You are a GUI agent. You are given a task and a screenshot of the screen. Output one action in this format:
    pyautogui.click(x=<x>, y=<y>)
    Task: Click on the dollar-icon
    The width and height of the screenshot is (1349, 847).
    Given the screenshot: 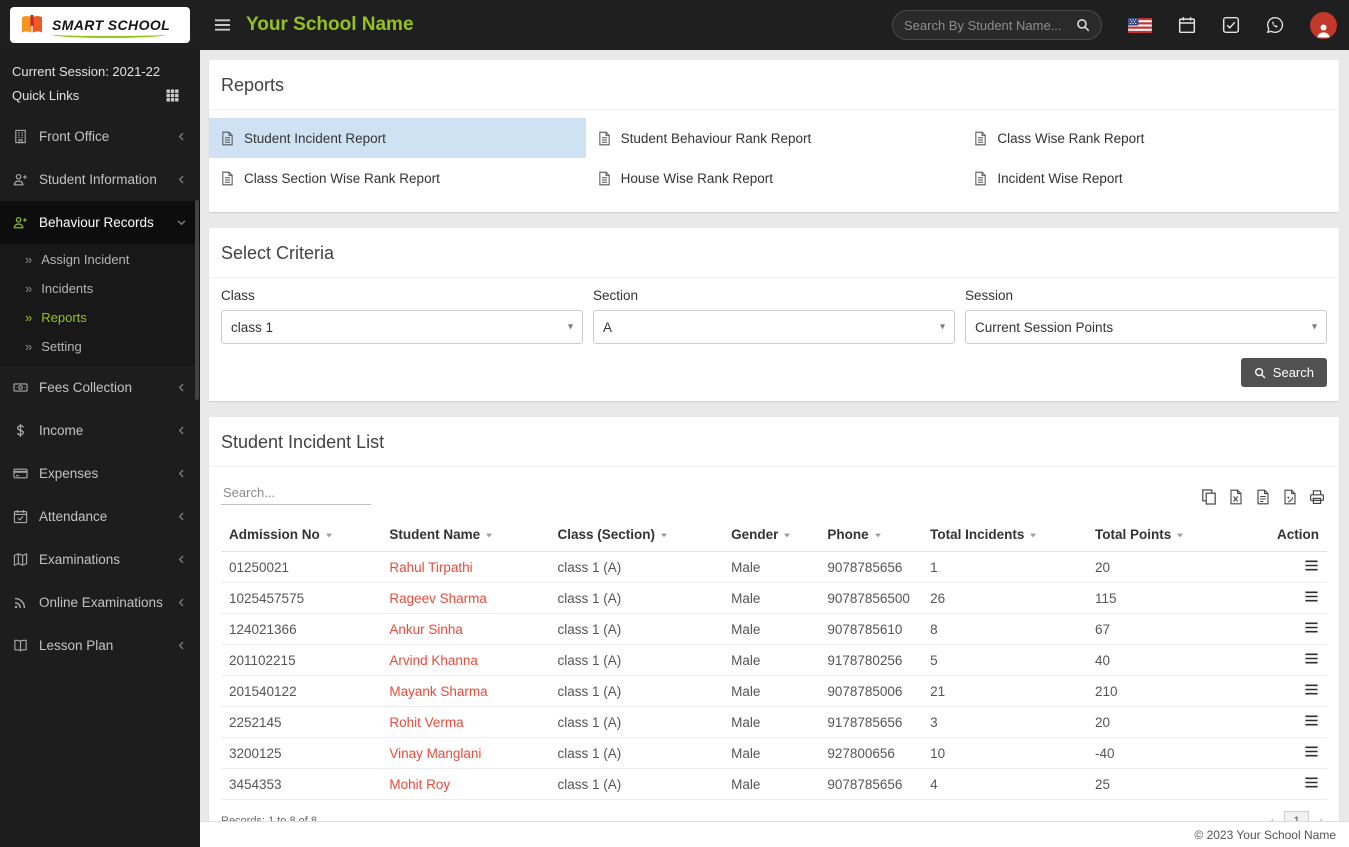 What is the action you would take?
    pyautogui.click(x=20, y=430)
    